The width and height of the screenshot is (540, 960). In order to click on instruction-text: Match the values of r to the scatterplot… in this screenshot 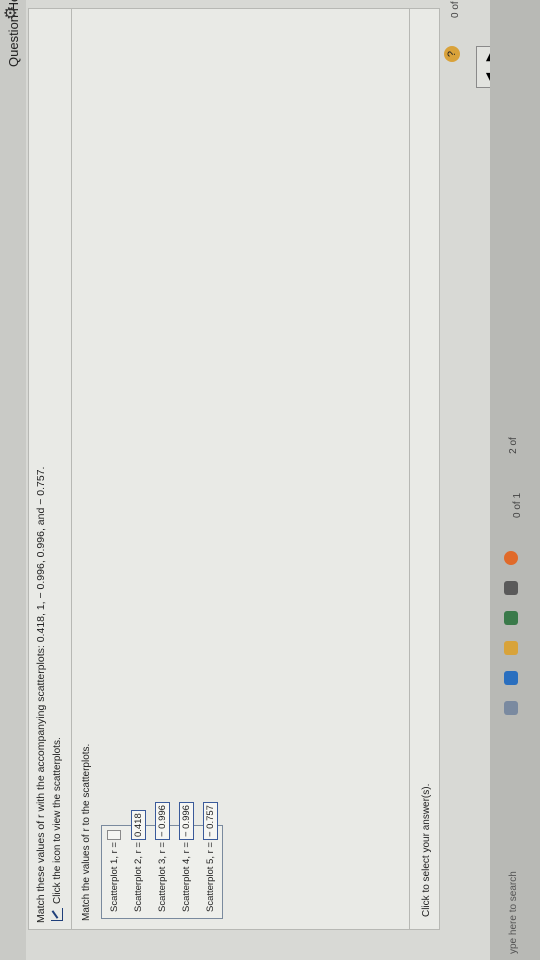, I will do `click(86, 832)`.